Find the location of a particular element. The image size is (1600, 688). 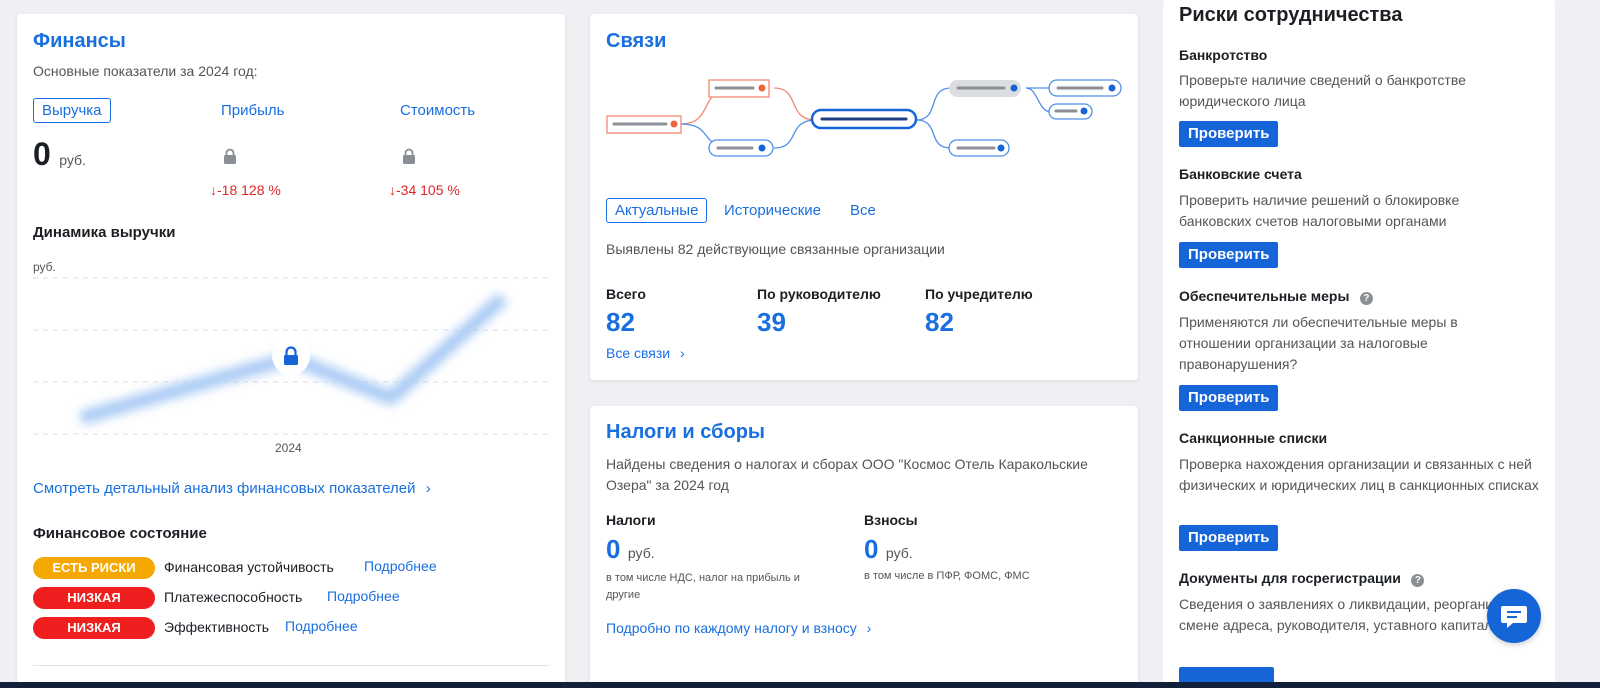

contrib-unit: руб. is located at coordinates (899, 553).